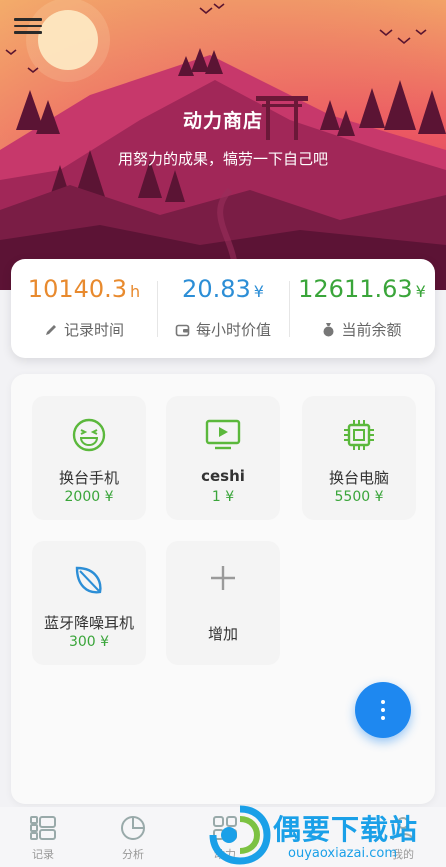  I want to click on nav-item-record: 记录, so click(43, 837).